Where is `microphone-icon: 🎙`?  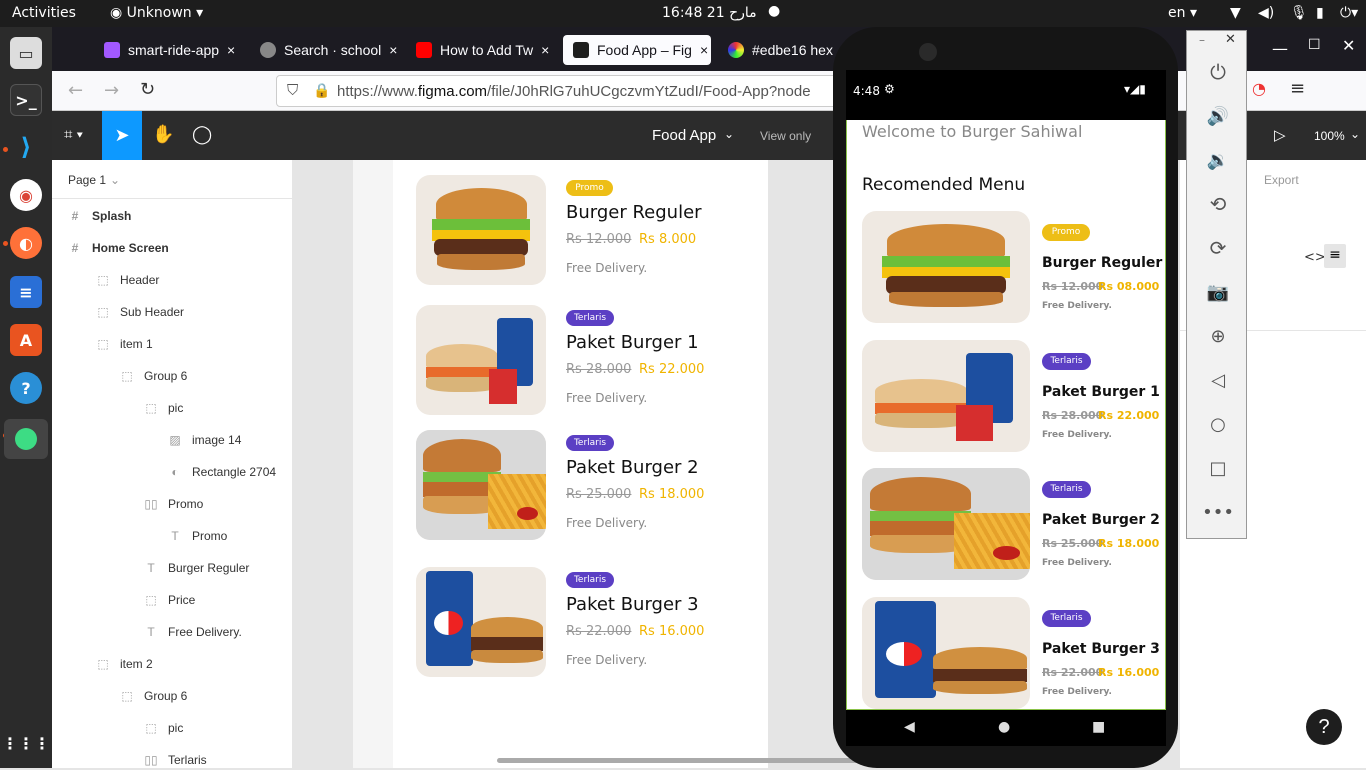 microphone-icon: 🎙 is located at coordinates (1299, 13).